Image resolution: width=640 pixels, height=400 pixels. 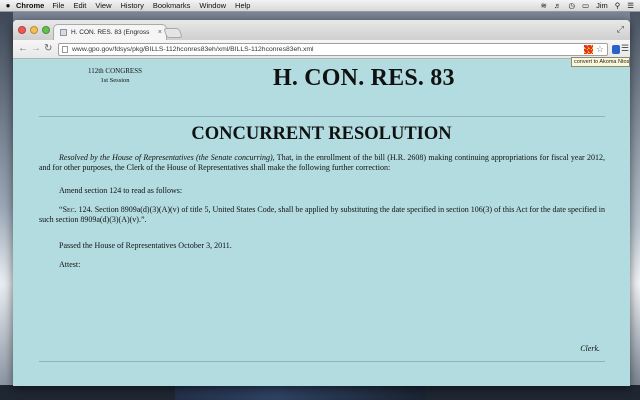 I want to click on akoma-ntoso-extension-icon, so click(x=588, y=49).